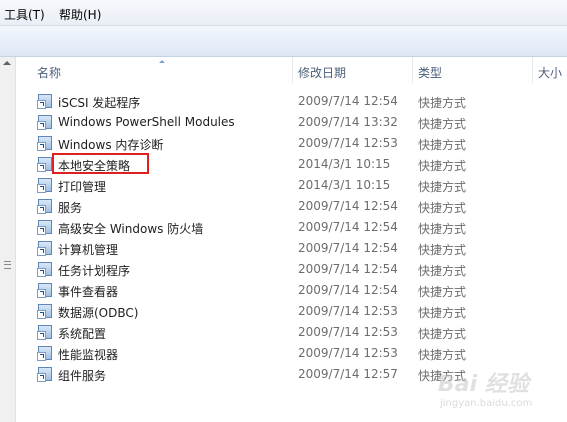 The image size is (567, 422). I want to click on menu-bar: 工具(T) 帮助(H), so click(283, 13).